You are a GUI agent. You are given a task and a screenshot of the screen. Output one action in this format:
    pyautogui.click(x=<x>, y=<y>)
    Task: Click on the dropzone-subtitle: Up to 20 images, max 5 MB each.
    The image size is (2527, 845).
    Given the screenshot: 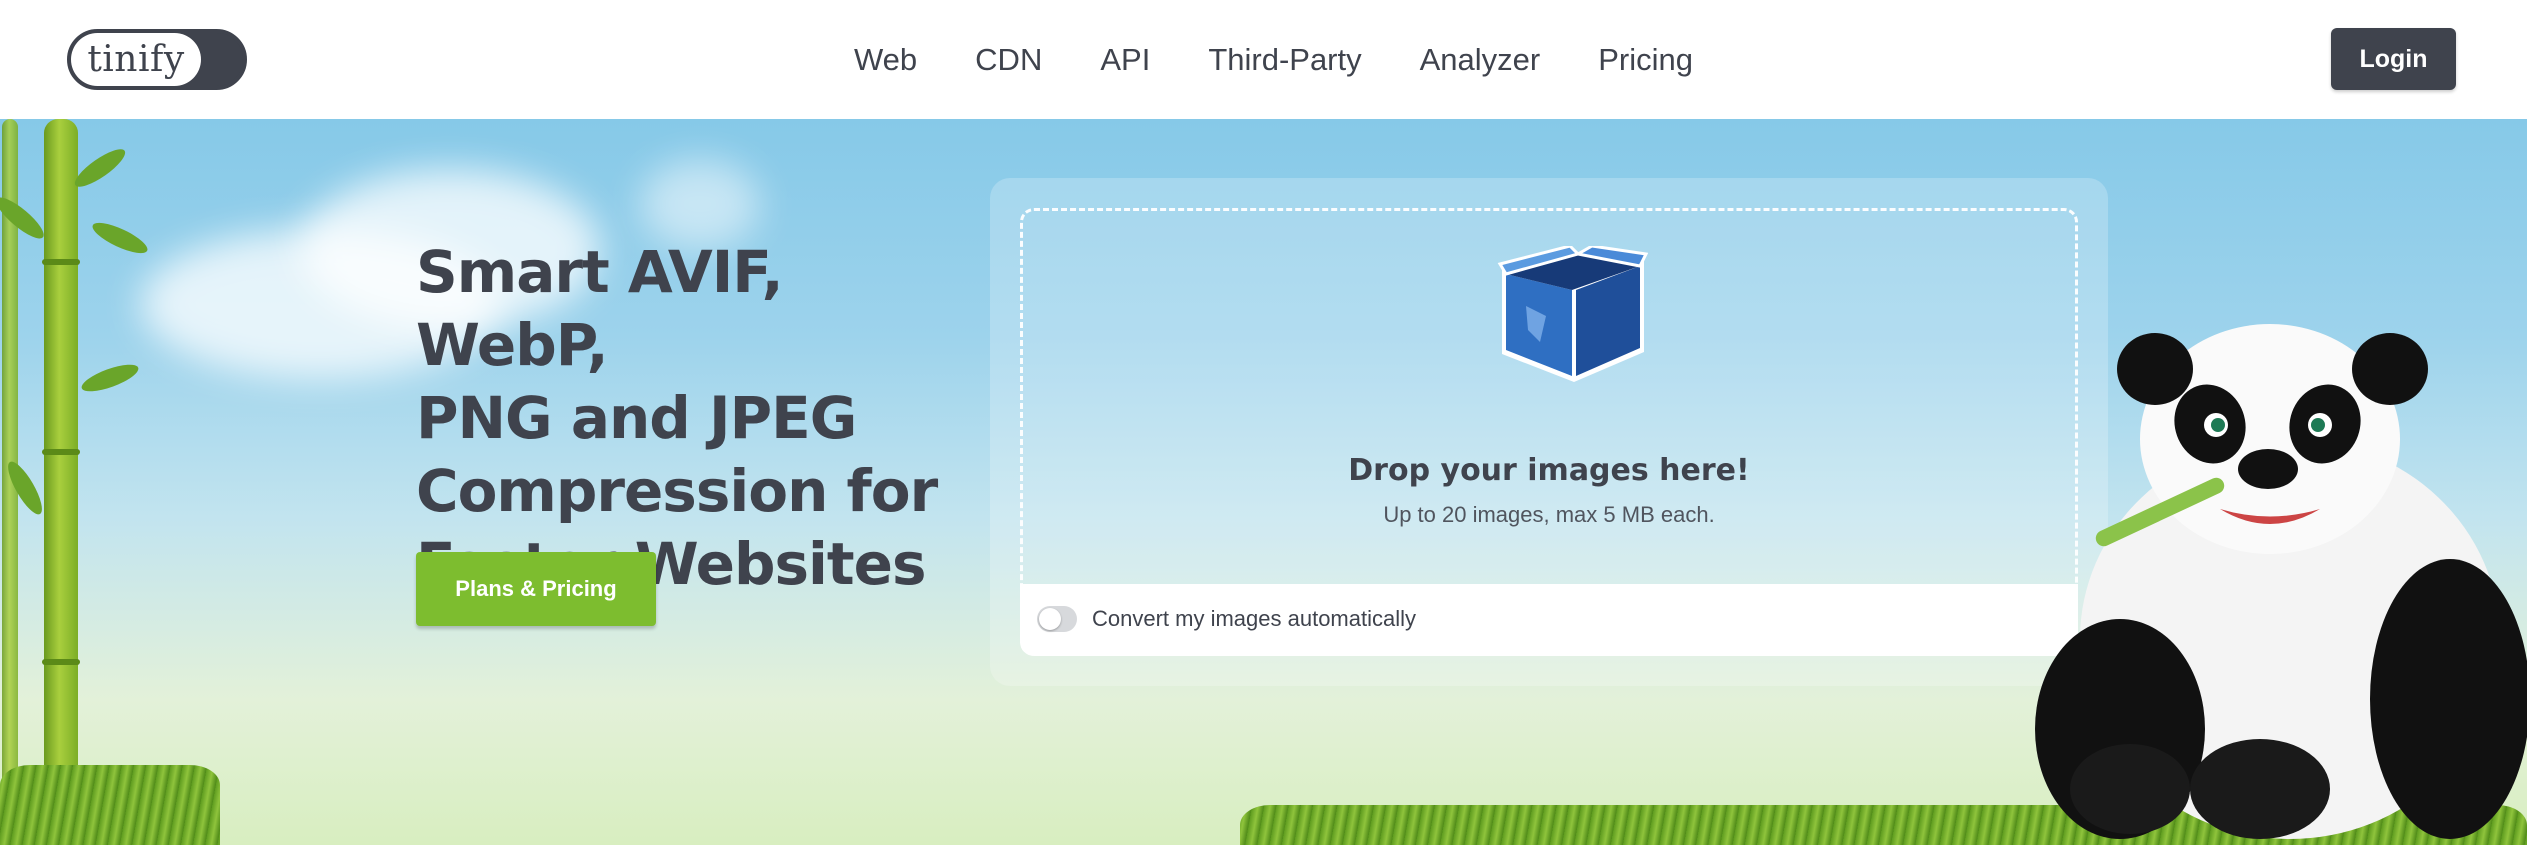 What is the action you would take?
    pyautogui.click(x=1549, y=514)
    